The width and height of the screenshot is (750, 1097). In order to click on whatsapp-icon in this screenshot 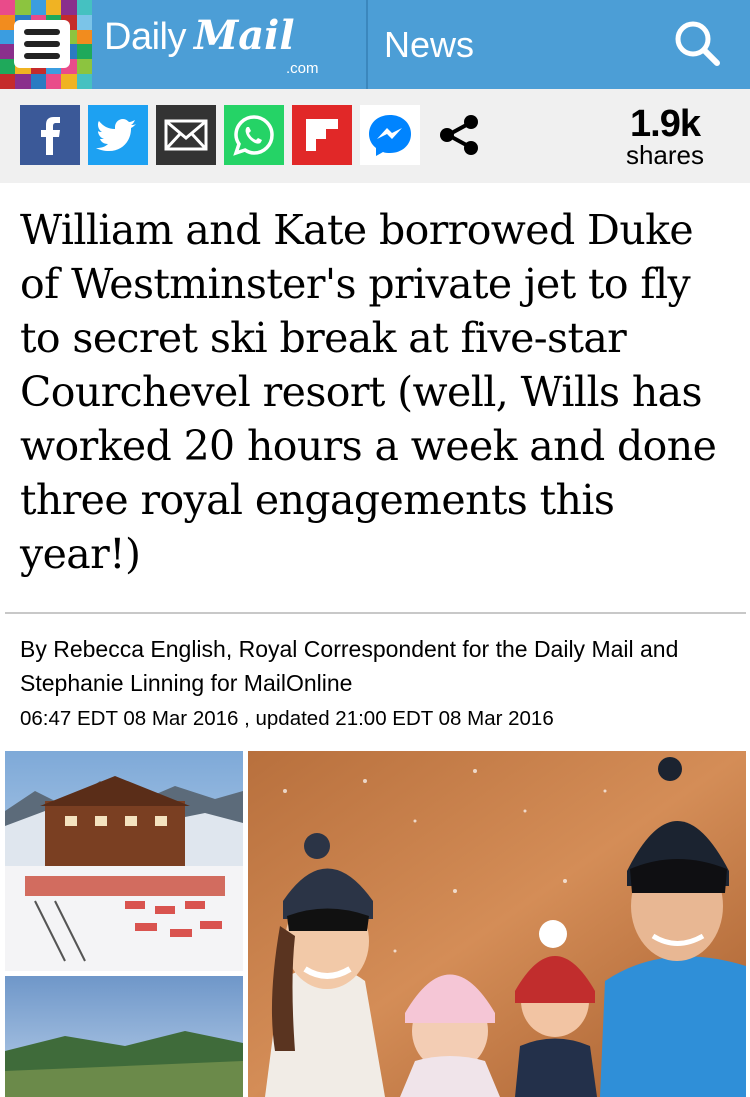, I will do `click(253, 135)`.